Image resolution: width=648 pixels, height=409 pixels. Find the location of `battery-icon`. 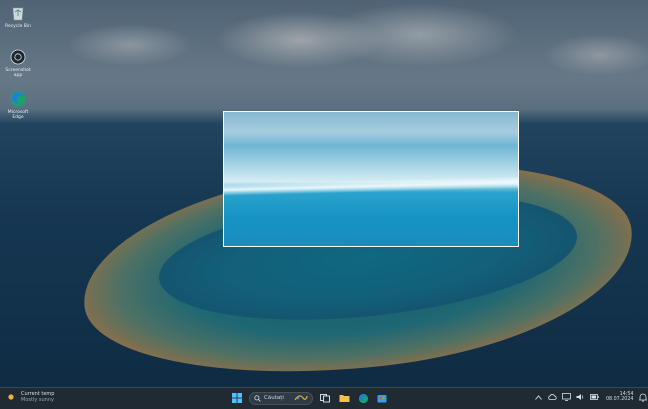

battery-icon is located at coordinates (594, 397).